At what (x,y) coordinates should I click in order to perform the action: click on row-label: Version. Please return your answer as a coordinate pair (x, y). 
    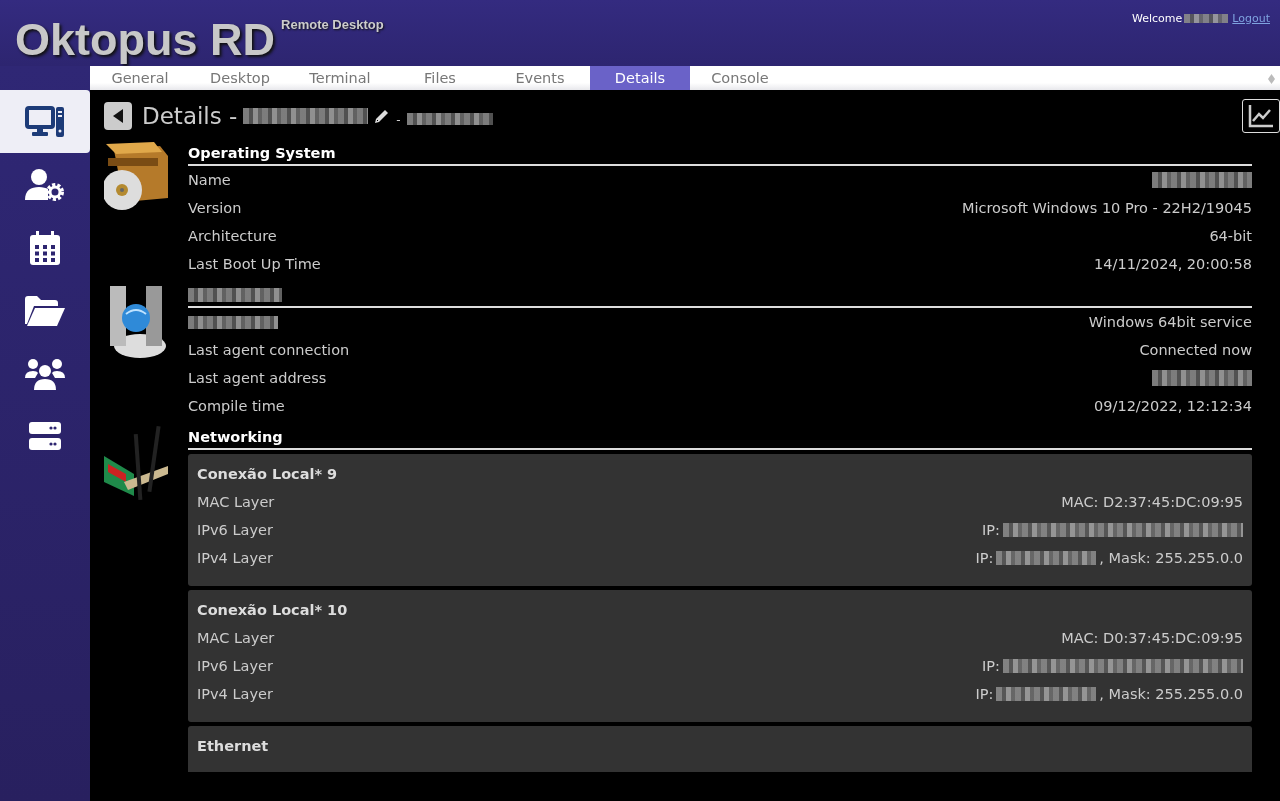
    Looking at the image, I should click on (215, 208).